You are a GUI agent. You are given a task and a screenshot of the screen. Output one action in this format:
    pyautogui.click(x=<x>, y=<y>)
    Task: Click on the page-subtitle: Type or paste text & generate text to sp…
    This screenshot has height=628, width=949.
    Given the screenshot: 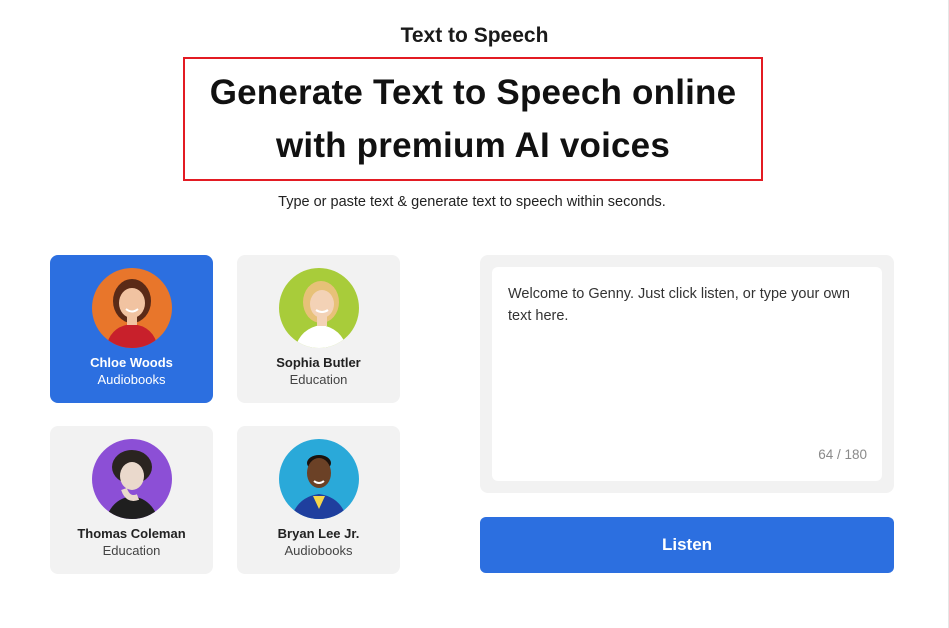 What is the action you would take?
    pyautogui.click(x=472, y=202)
    